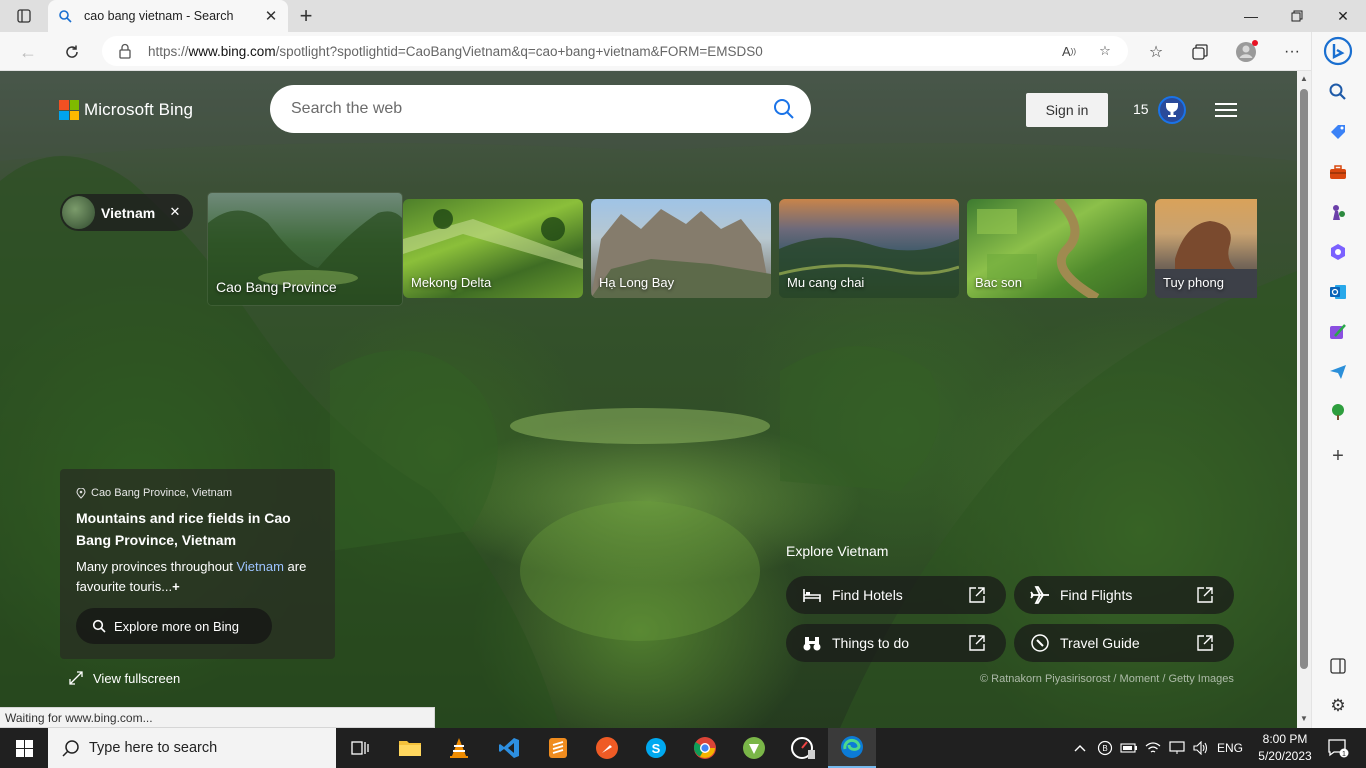 The width and height of the screenshot is (1366, 768). I want to click on explore-more-label: Explore more on Bing, so click(177, 626).